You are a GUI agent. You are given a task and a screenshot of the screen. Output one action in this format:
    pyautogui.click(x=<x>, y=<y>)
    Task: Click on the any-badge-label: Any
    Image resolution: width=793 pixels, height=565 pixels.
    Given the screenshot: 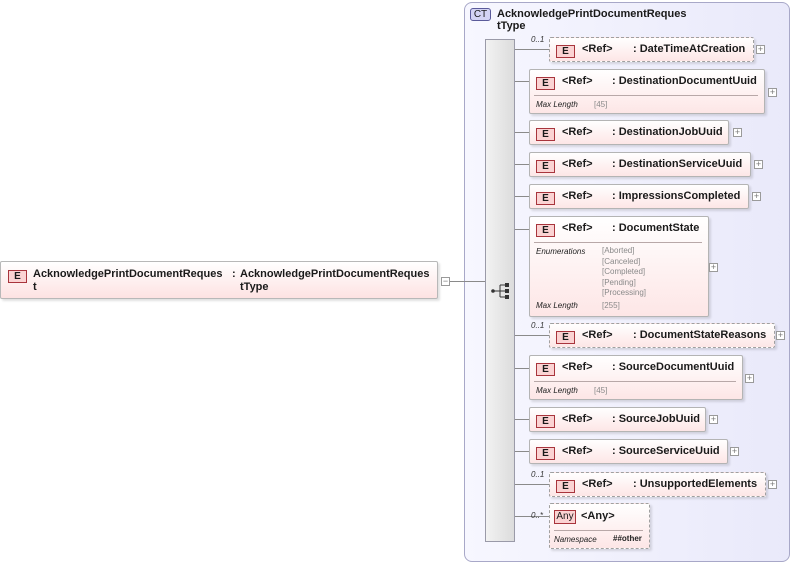 What is the action you would take?
    pyautogui.click(x=565, y=516)
    